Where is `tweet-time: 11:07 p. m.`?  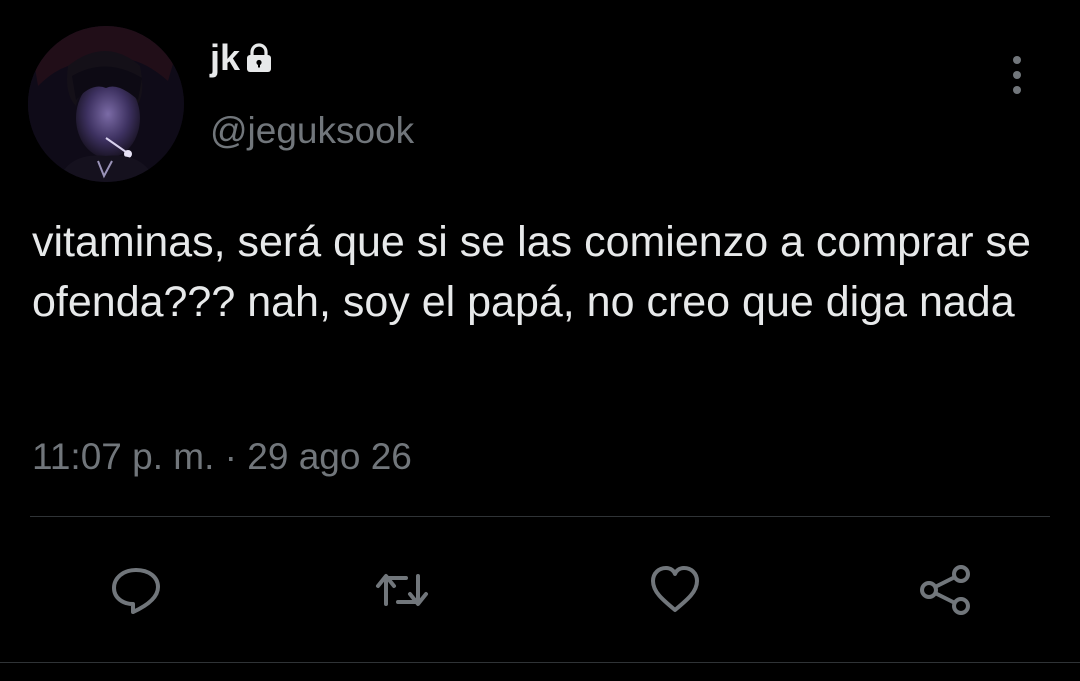 tweet-time: 11:07 p. m. is located at coordinates (123, 456).